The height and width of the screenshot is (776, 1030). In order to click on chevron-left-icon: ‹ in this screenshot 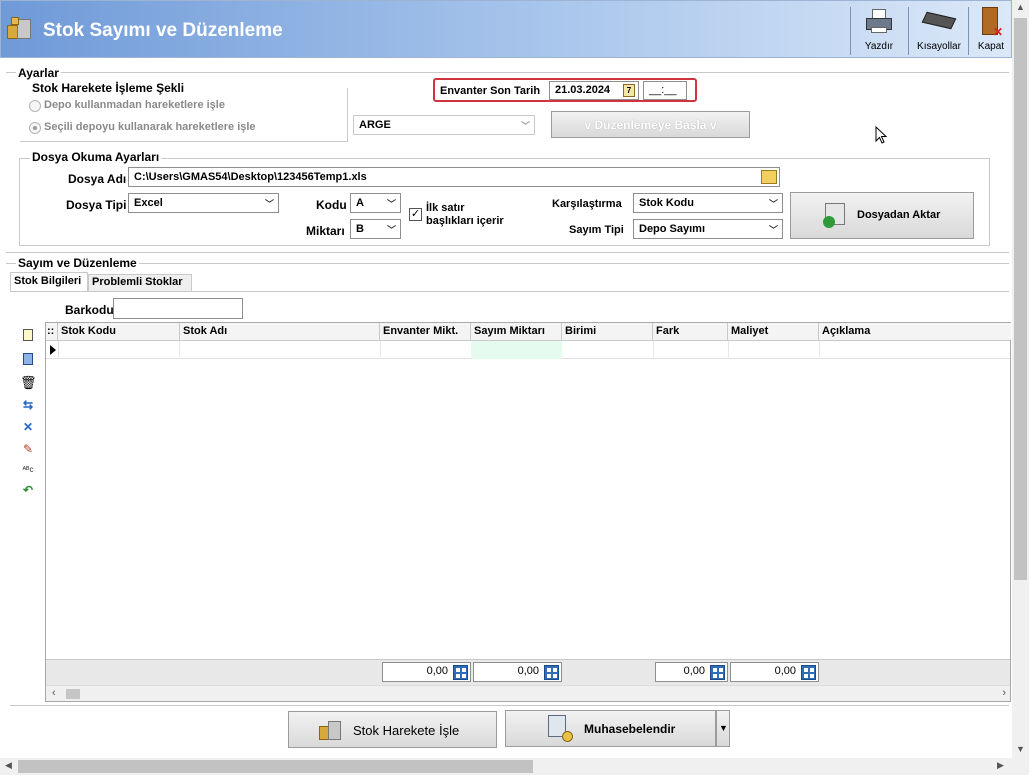, I will do `click(54, 693)`.